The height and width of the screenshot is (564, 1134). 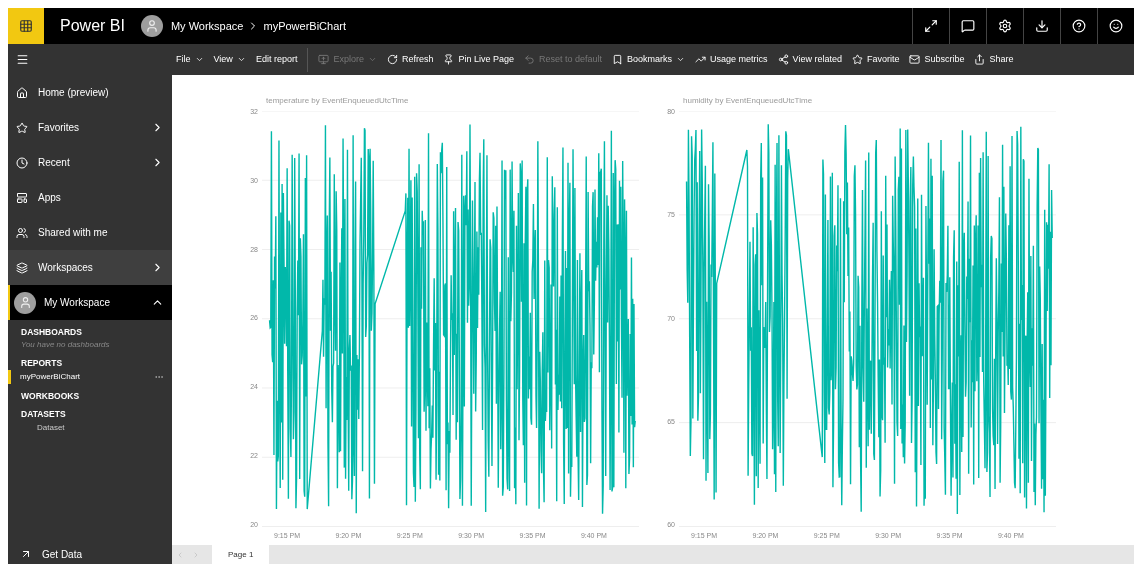 What do you see at coordinates (42, 363) in the screenshot?
I see `section-heading: REPORTS` at bounding box center [42, 363].